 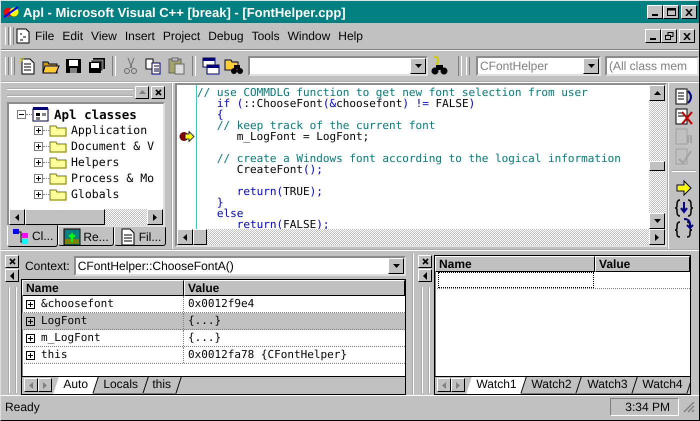 I want to click on menu-item: Project, so click(x=181, y=36).